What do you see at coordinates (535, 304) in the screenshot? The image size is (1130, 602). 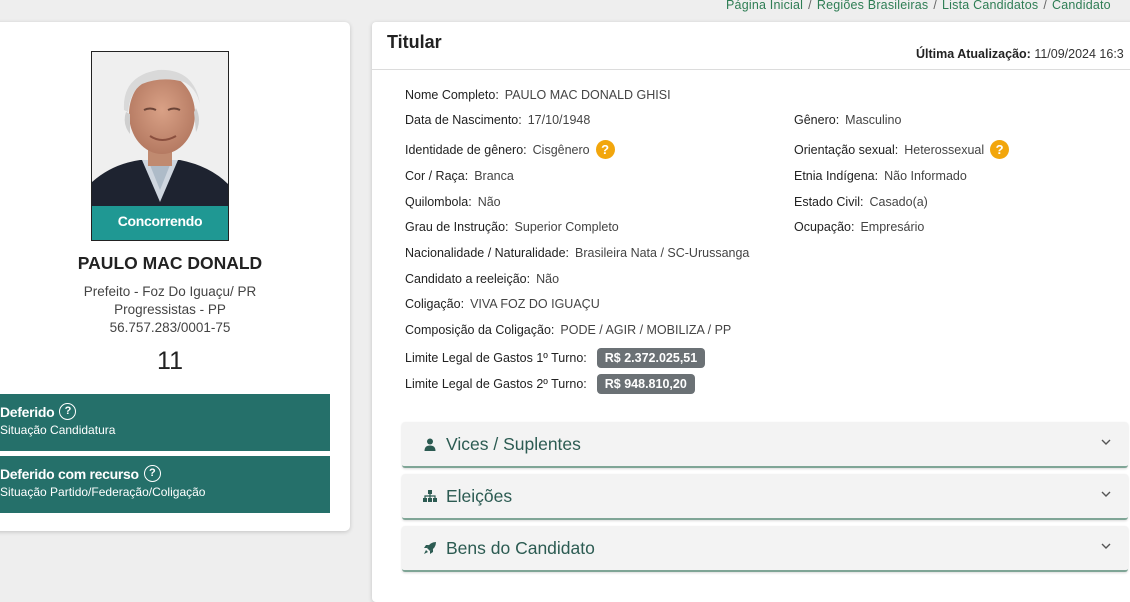 I see `field-value: VIVA FOZ DO IGUAÇU` at bounding box center [535, 304].